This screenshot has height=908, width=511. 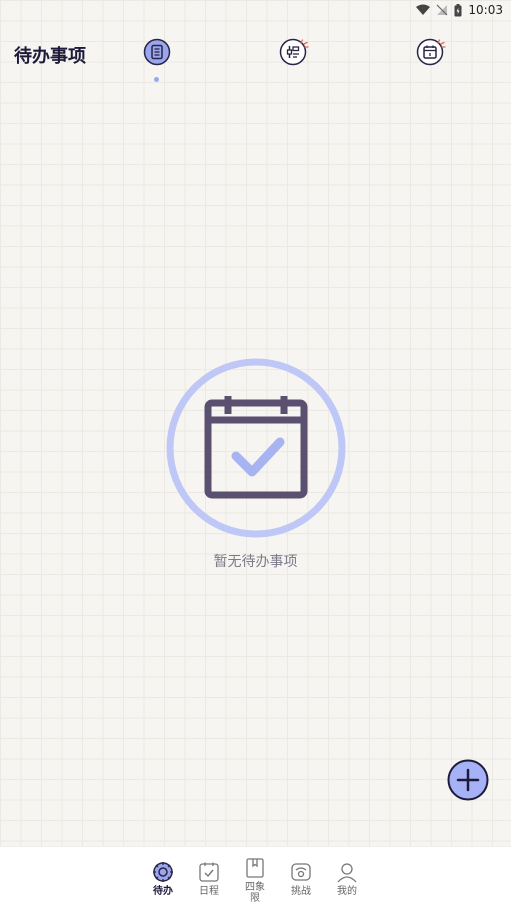 I want to click on todo-icon, so click(x=163, y=872).